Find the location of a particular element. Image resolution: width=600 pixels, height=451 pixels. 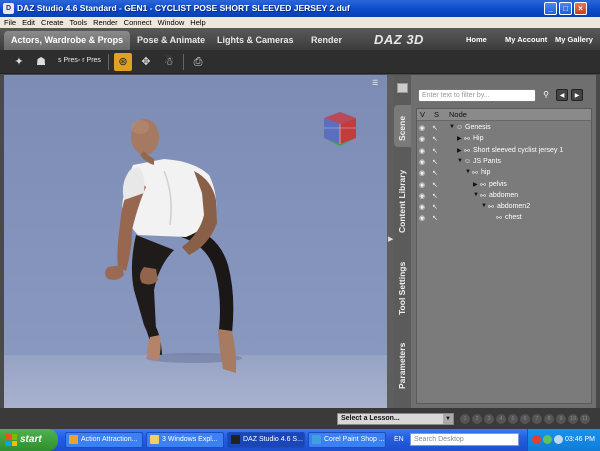

scene-node-row: ◉ ↖ ▶ ⚯ Short sleeved cyclist jersey 1 is located at coordinates (504, 151).